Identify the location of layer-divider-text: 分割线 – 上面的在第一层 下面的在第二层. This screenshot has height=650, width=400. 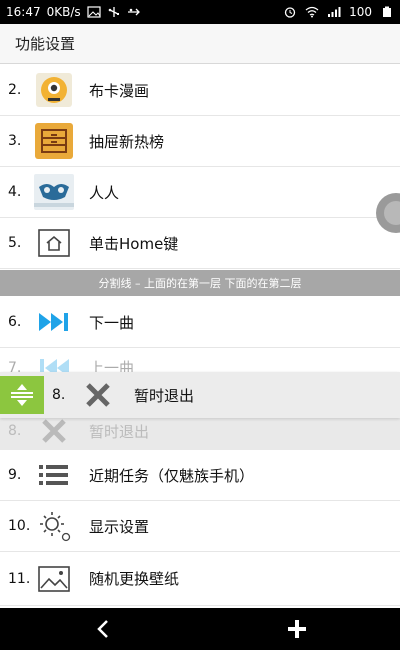
(200, 283).